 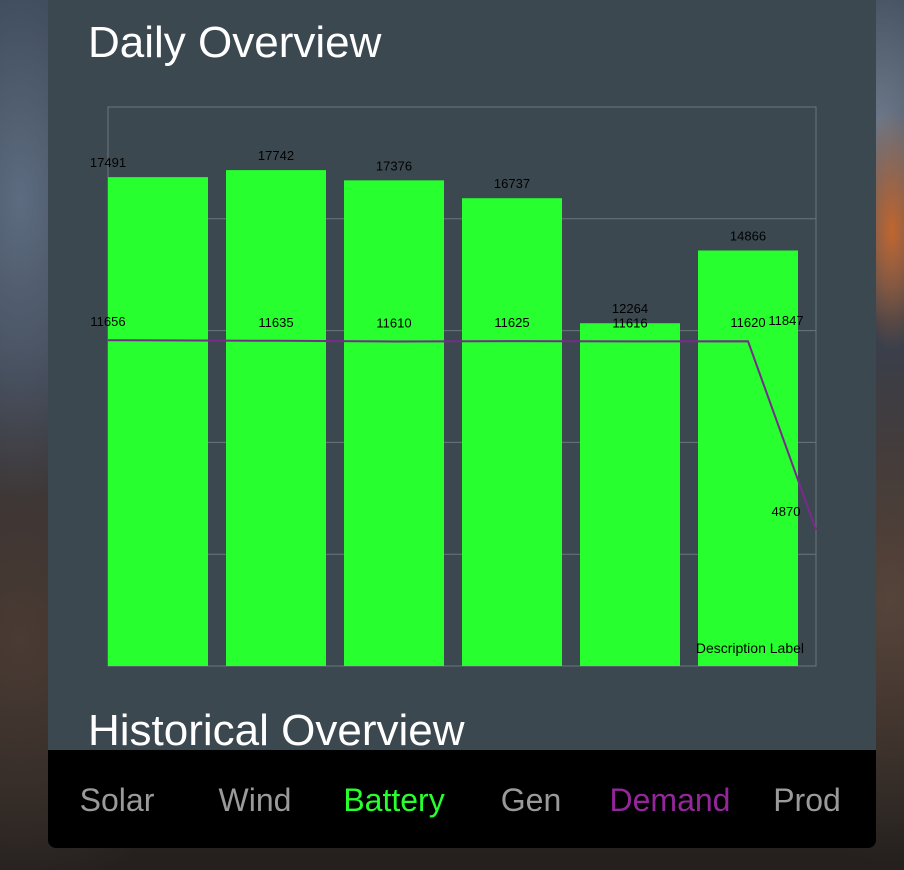 I want to click on tab-demand: Demand, so click(x=670, y=800).